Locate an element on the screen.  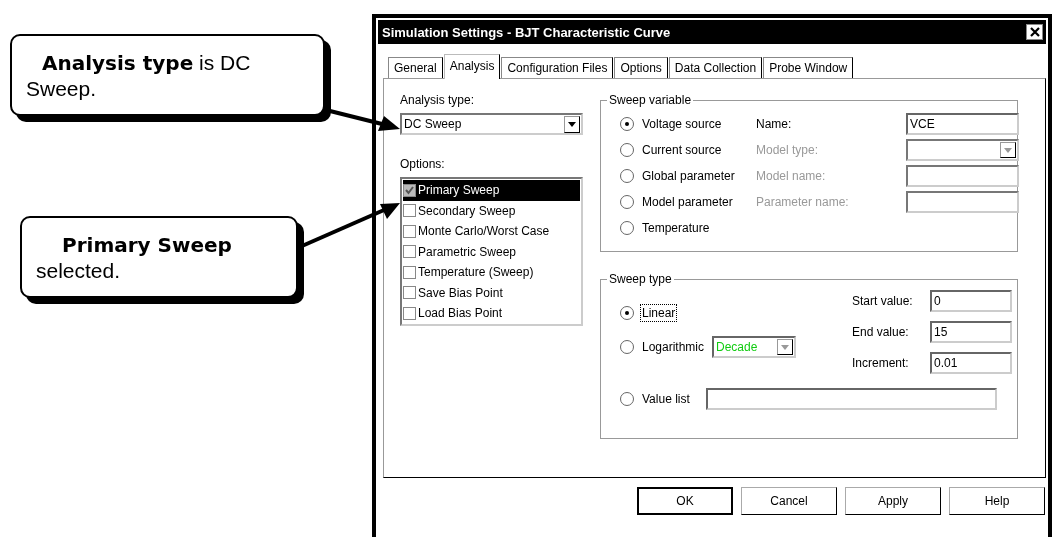
radio-option: Global parameter is located at coordinates (682, 176).